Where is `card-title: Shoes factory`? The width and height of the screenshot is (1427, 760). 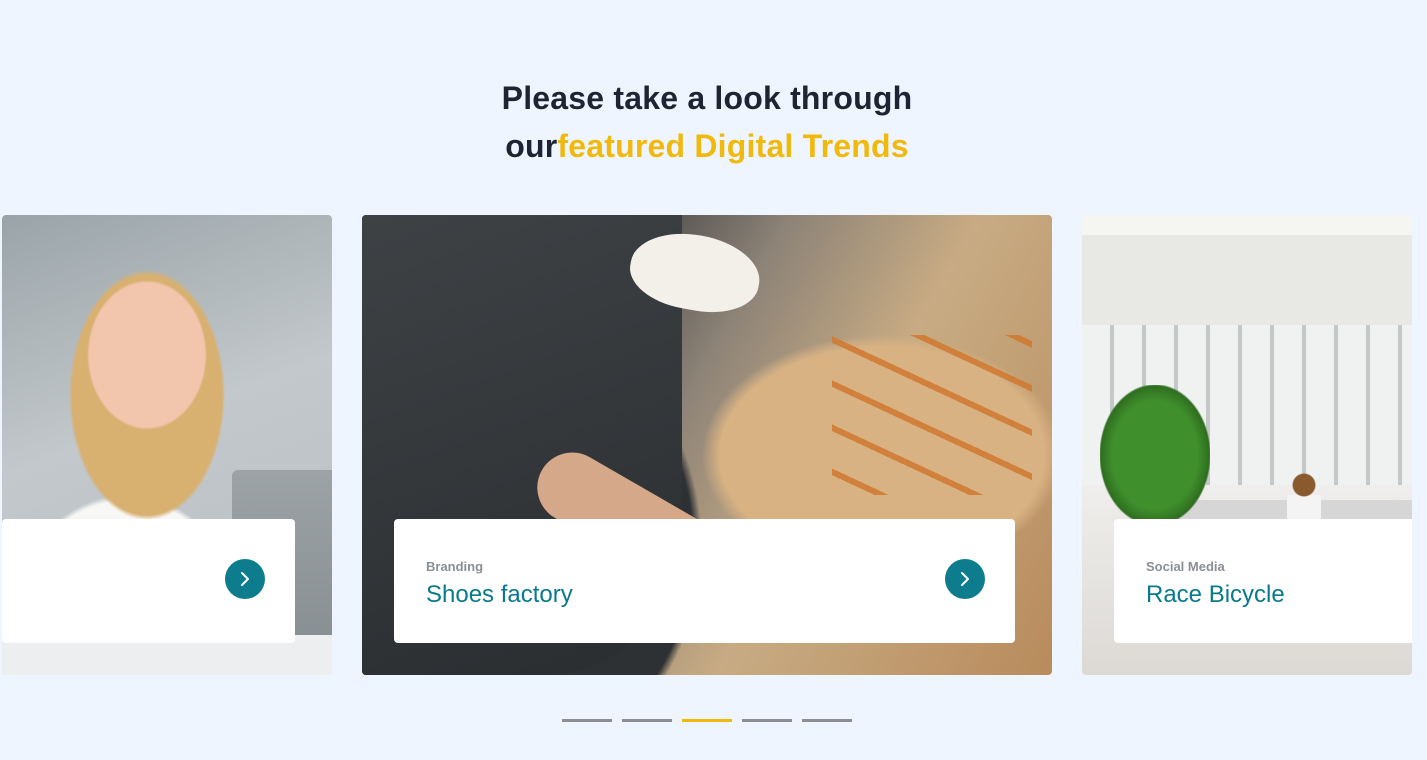
card-title: Shoes factory is located at coordinates (499, 595).